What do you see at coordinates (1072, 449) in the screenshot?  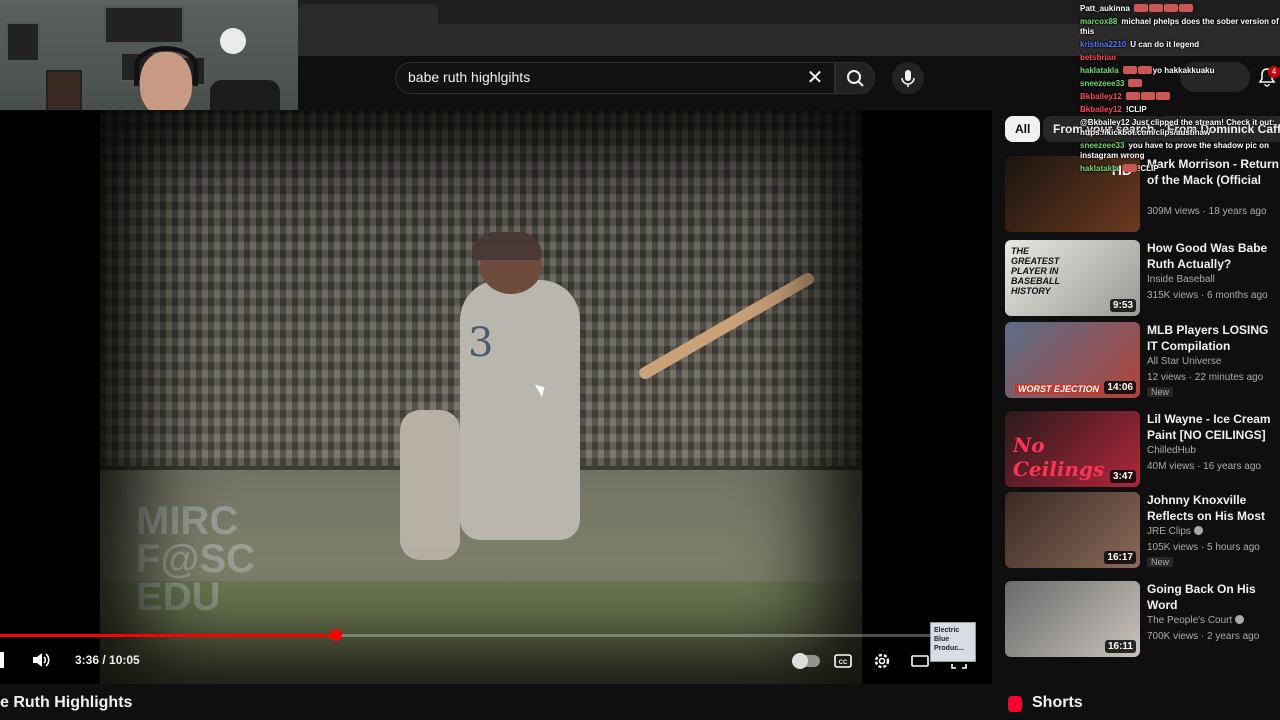 I see `recommendation-thumbnail: No Ceilings 3:47` at bounding box center [1072, 449].